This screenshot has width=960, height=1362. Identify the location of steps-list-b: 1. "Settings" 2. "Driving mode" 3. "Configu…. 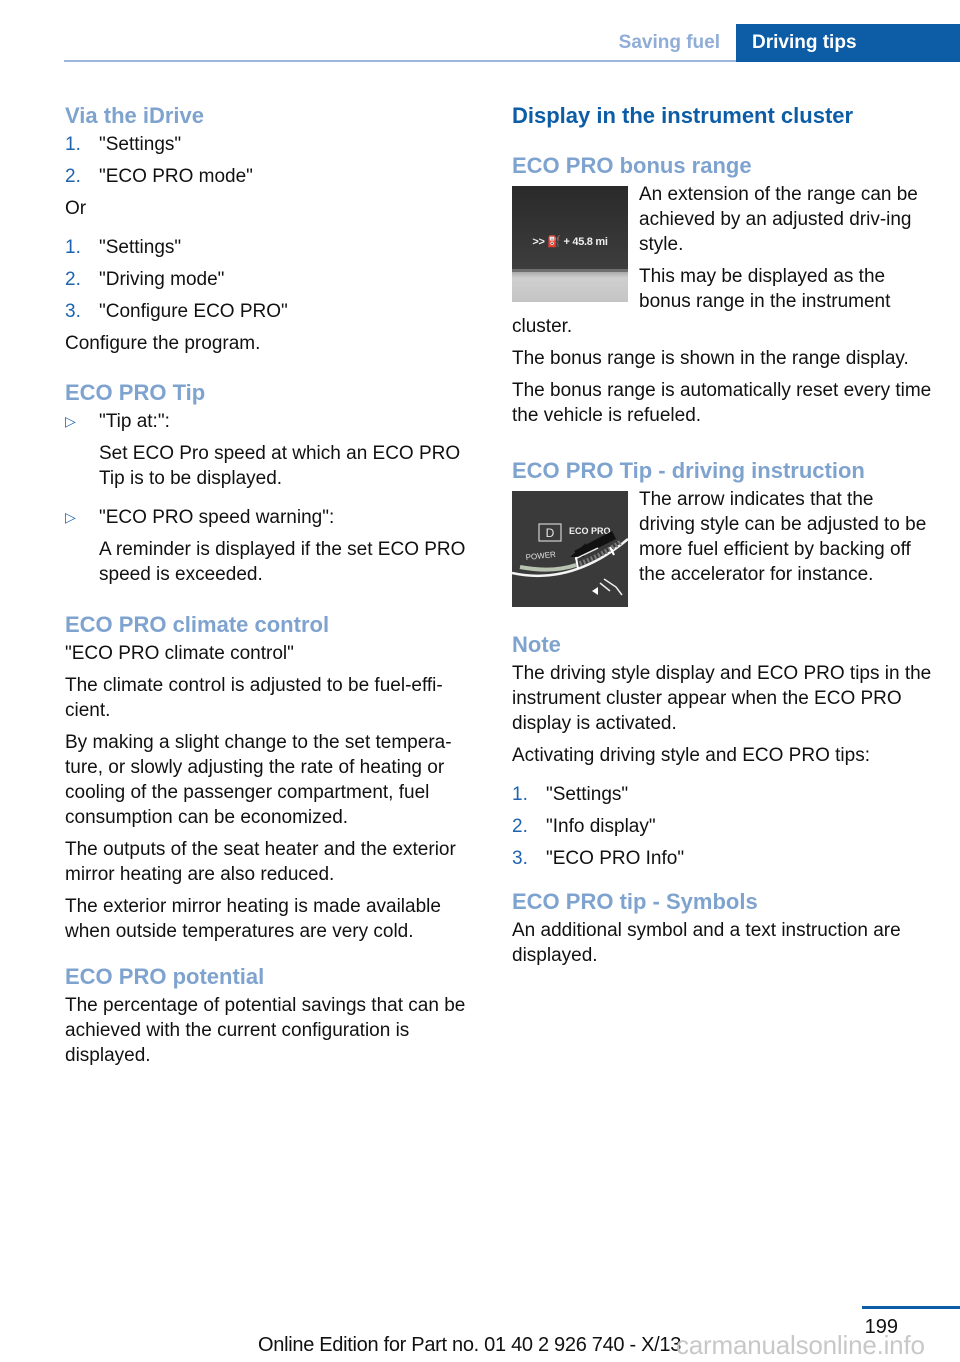
(275, 279).